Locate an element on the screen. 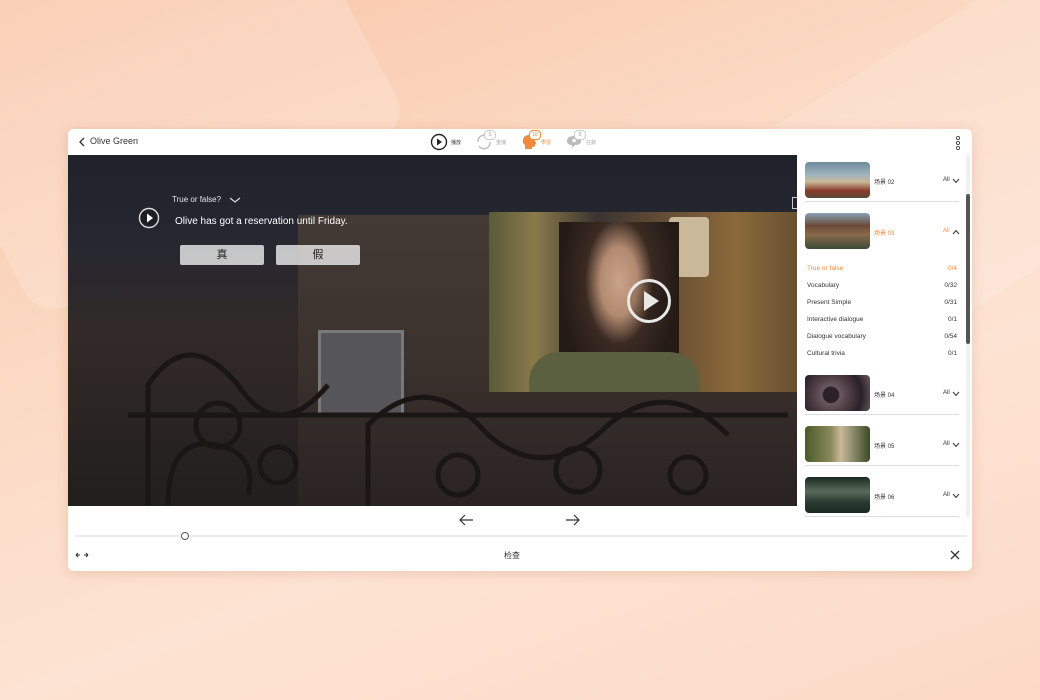 This screenshot has height=700, width=1040. mode-play: 播放 is located at coordinates (445, 142).